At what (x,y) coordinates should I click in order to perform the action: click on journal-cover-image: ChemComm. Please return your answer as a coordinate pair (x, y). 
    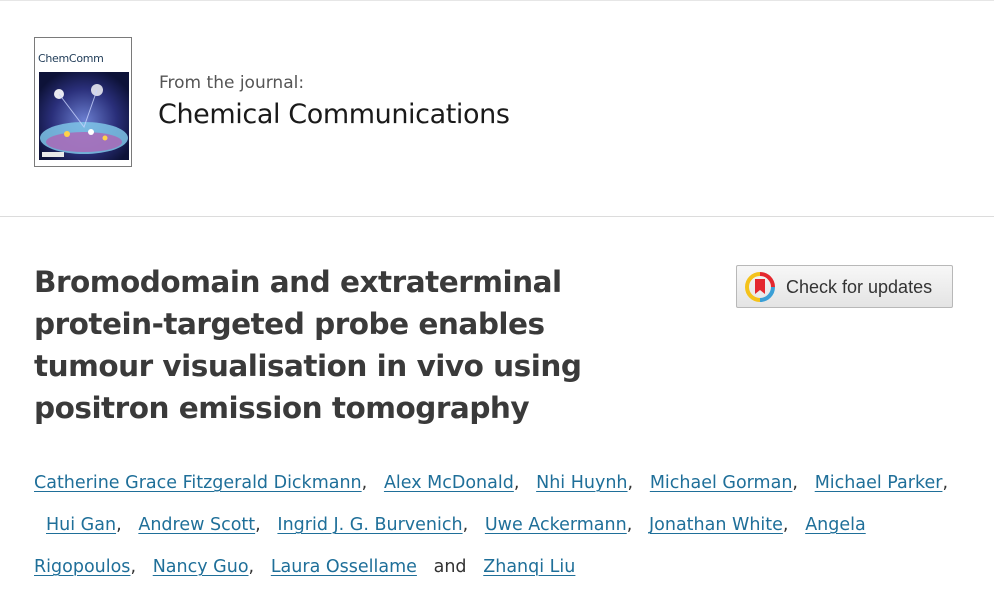
    Looking at the image, I should click on (83, 102).